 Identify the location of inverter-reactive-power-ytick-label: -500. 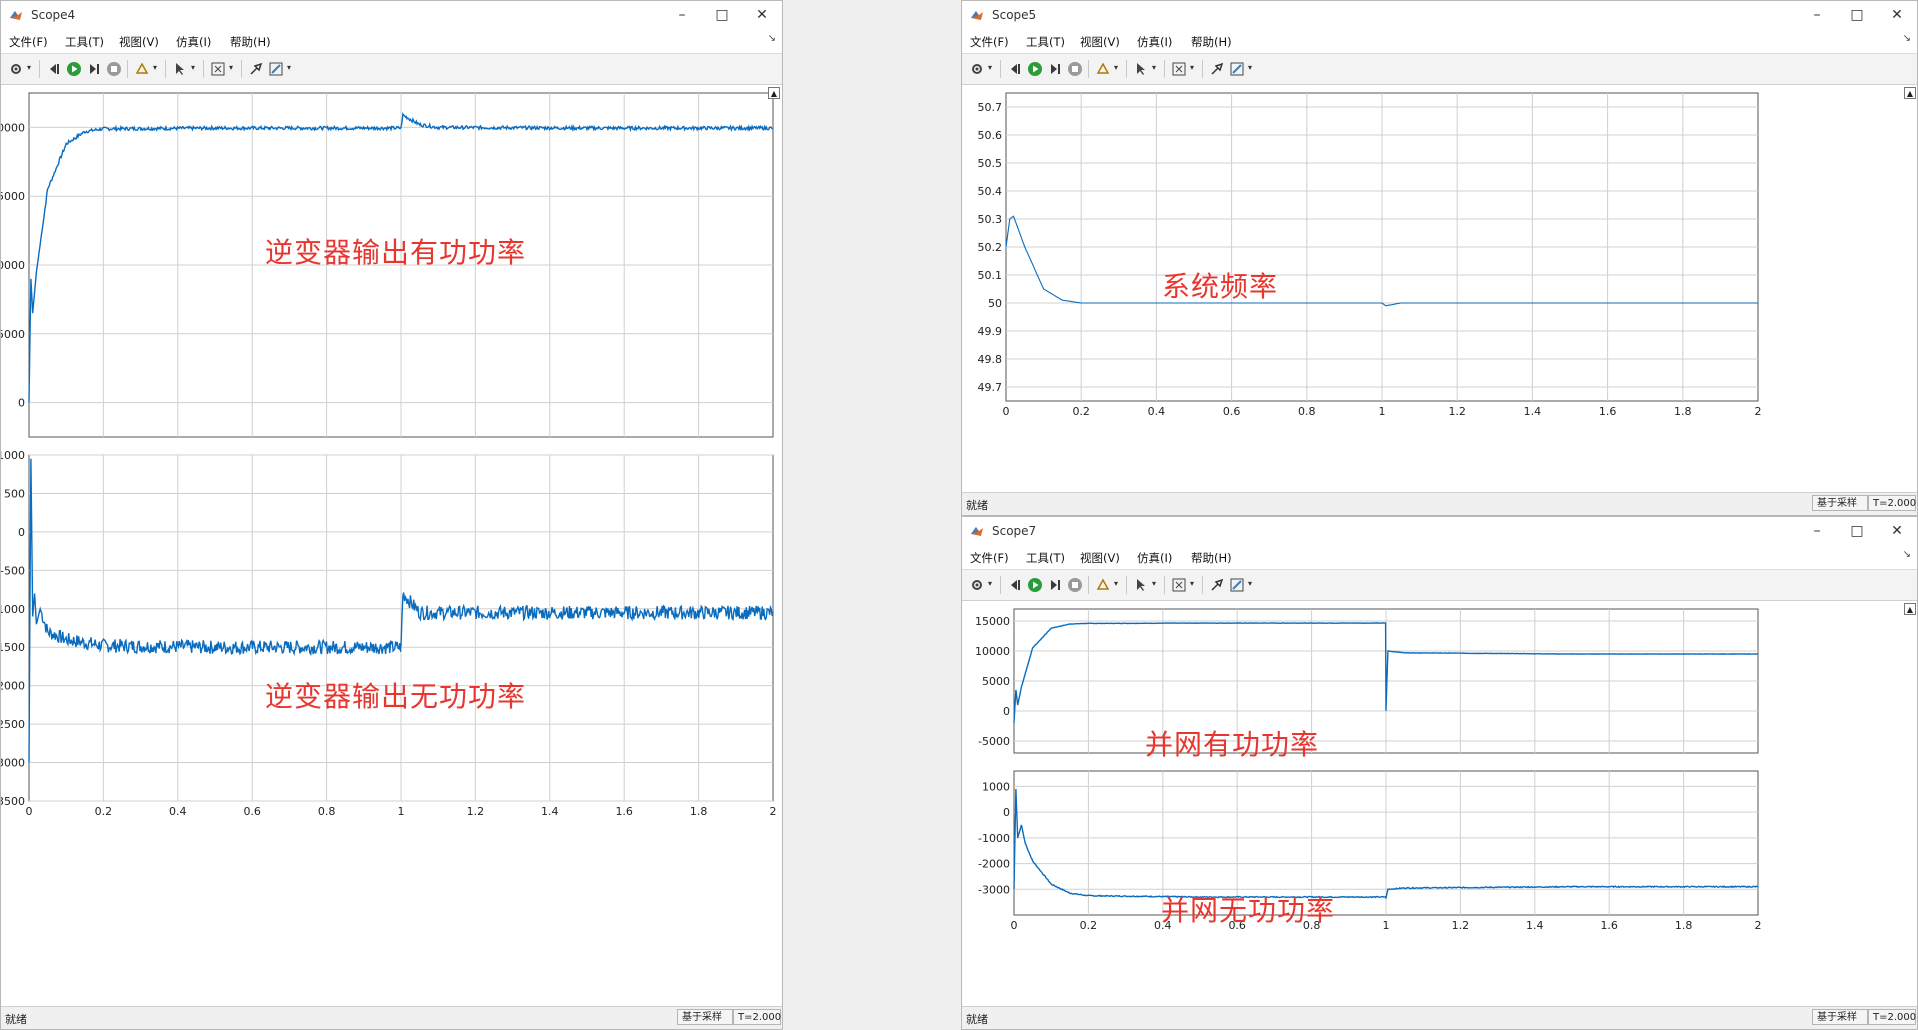
(12, 570).